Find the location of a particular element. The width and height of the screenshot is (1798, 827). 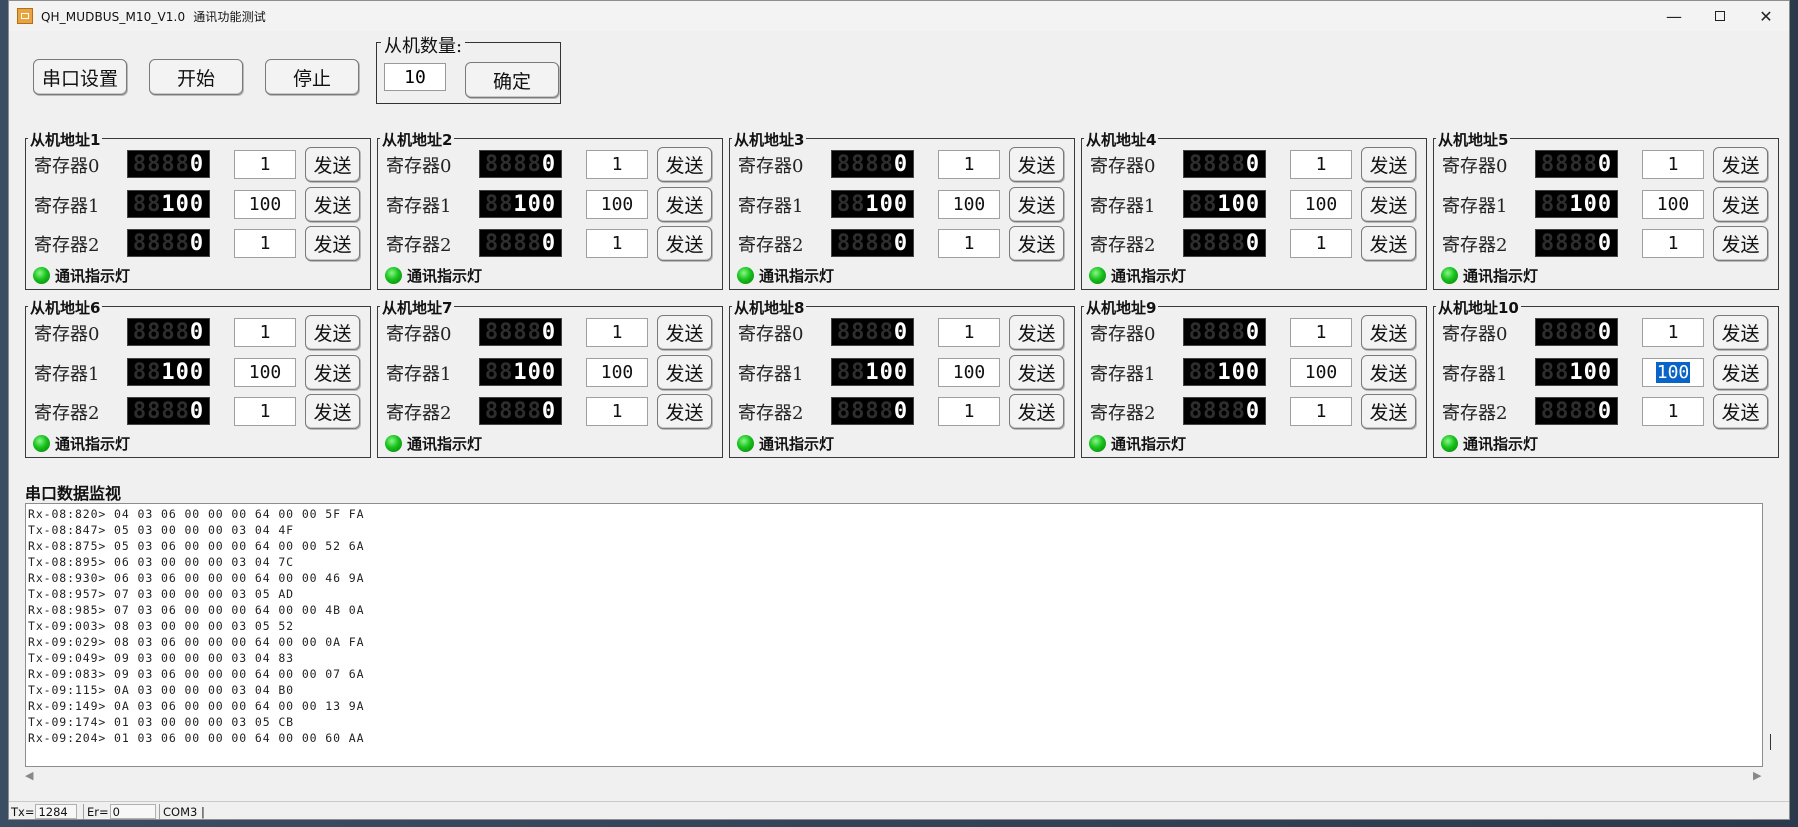

segment-lit-digits: 0 is located at coordinates (549, 411).